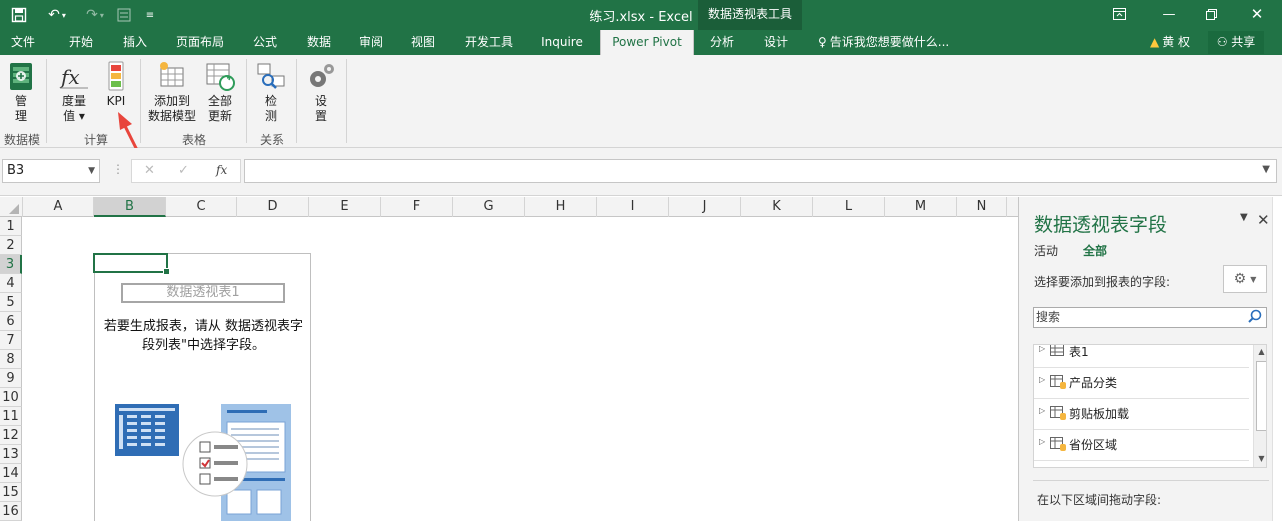  What do you see at coordinates (1261, 396) in the screenshot?
I see `scrollbar-thumb` at bounding box center [1261, 396].